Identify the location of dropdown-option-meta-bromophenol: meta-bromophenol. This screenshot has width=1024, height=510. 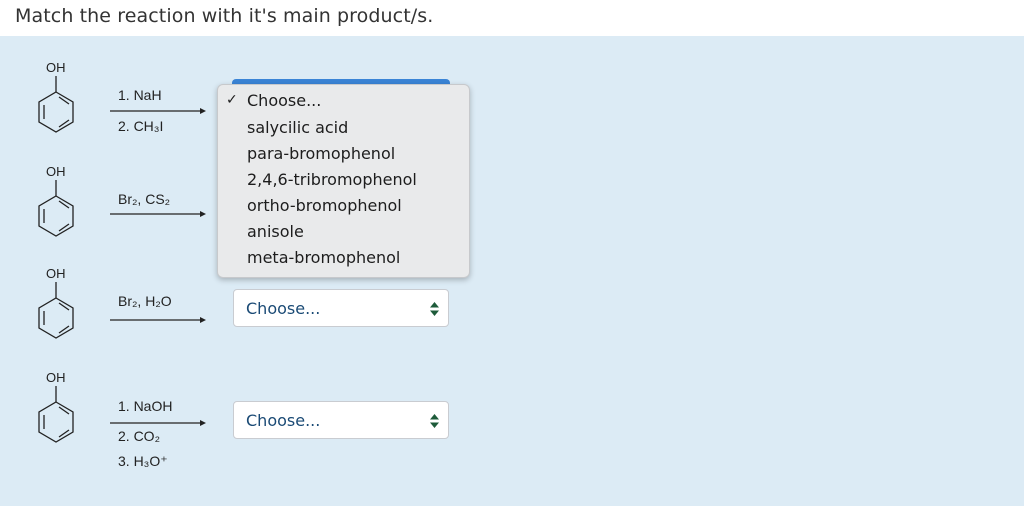
(323, 257).